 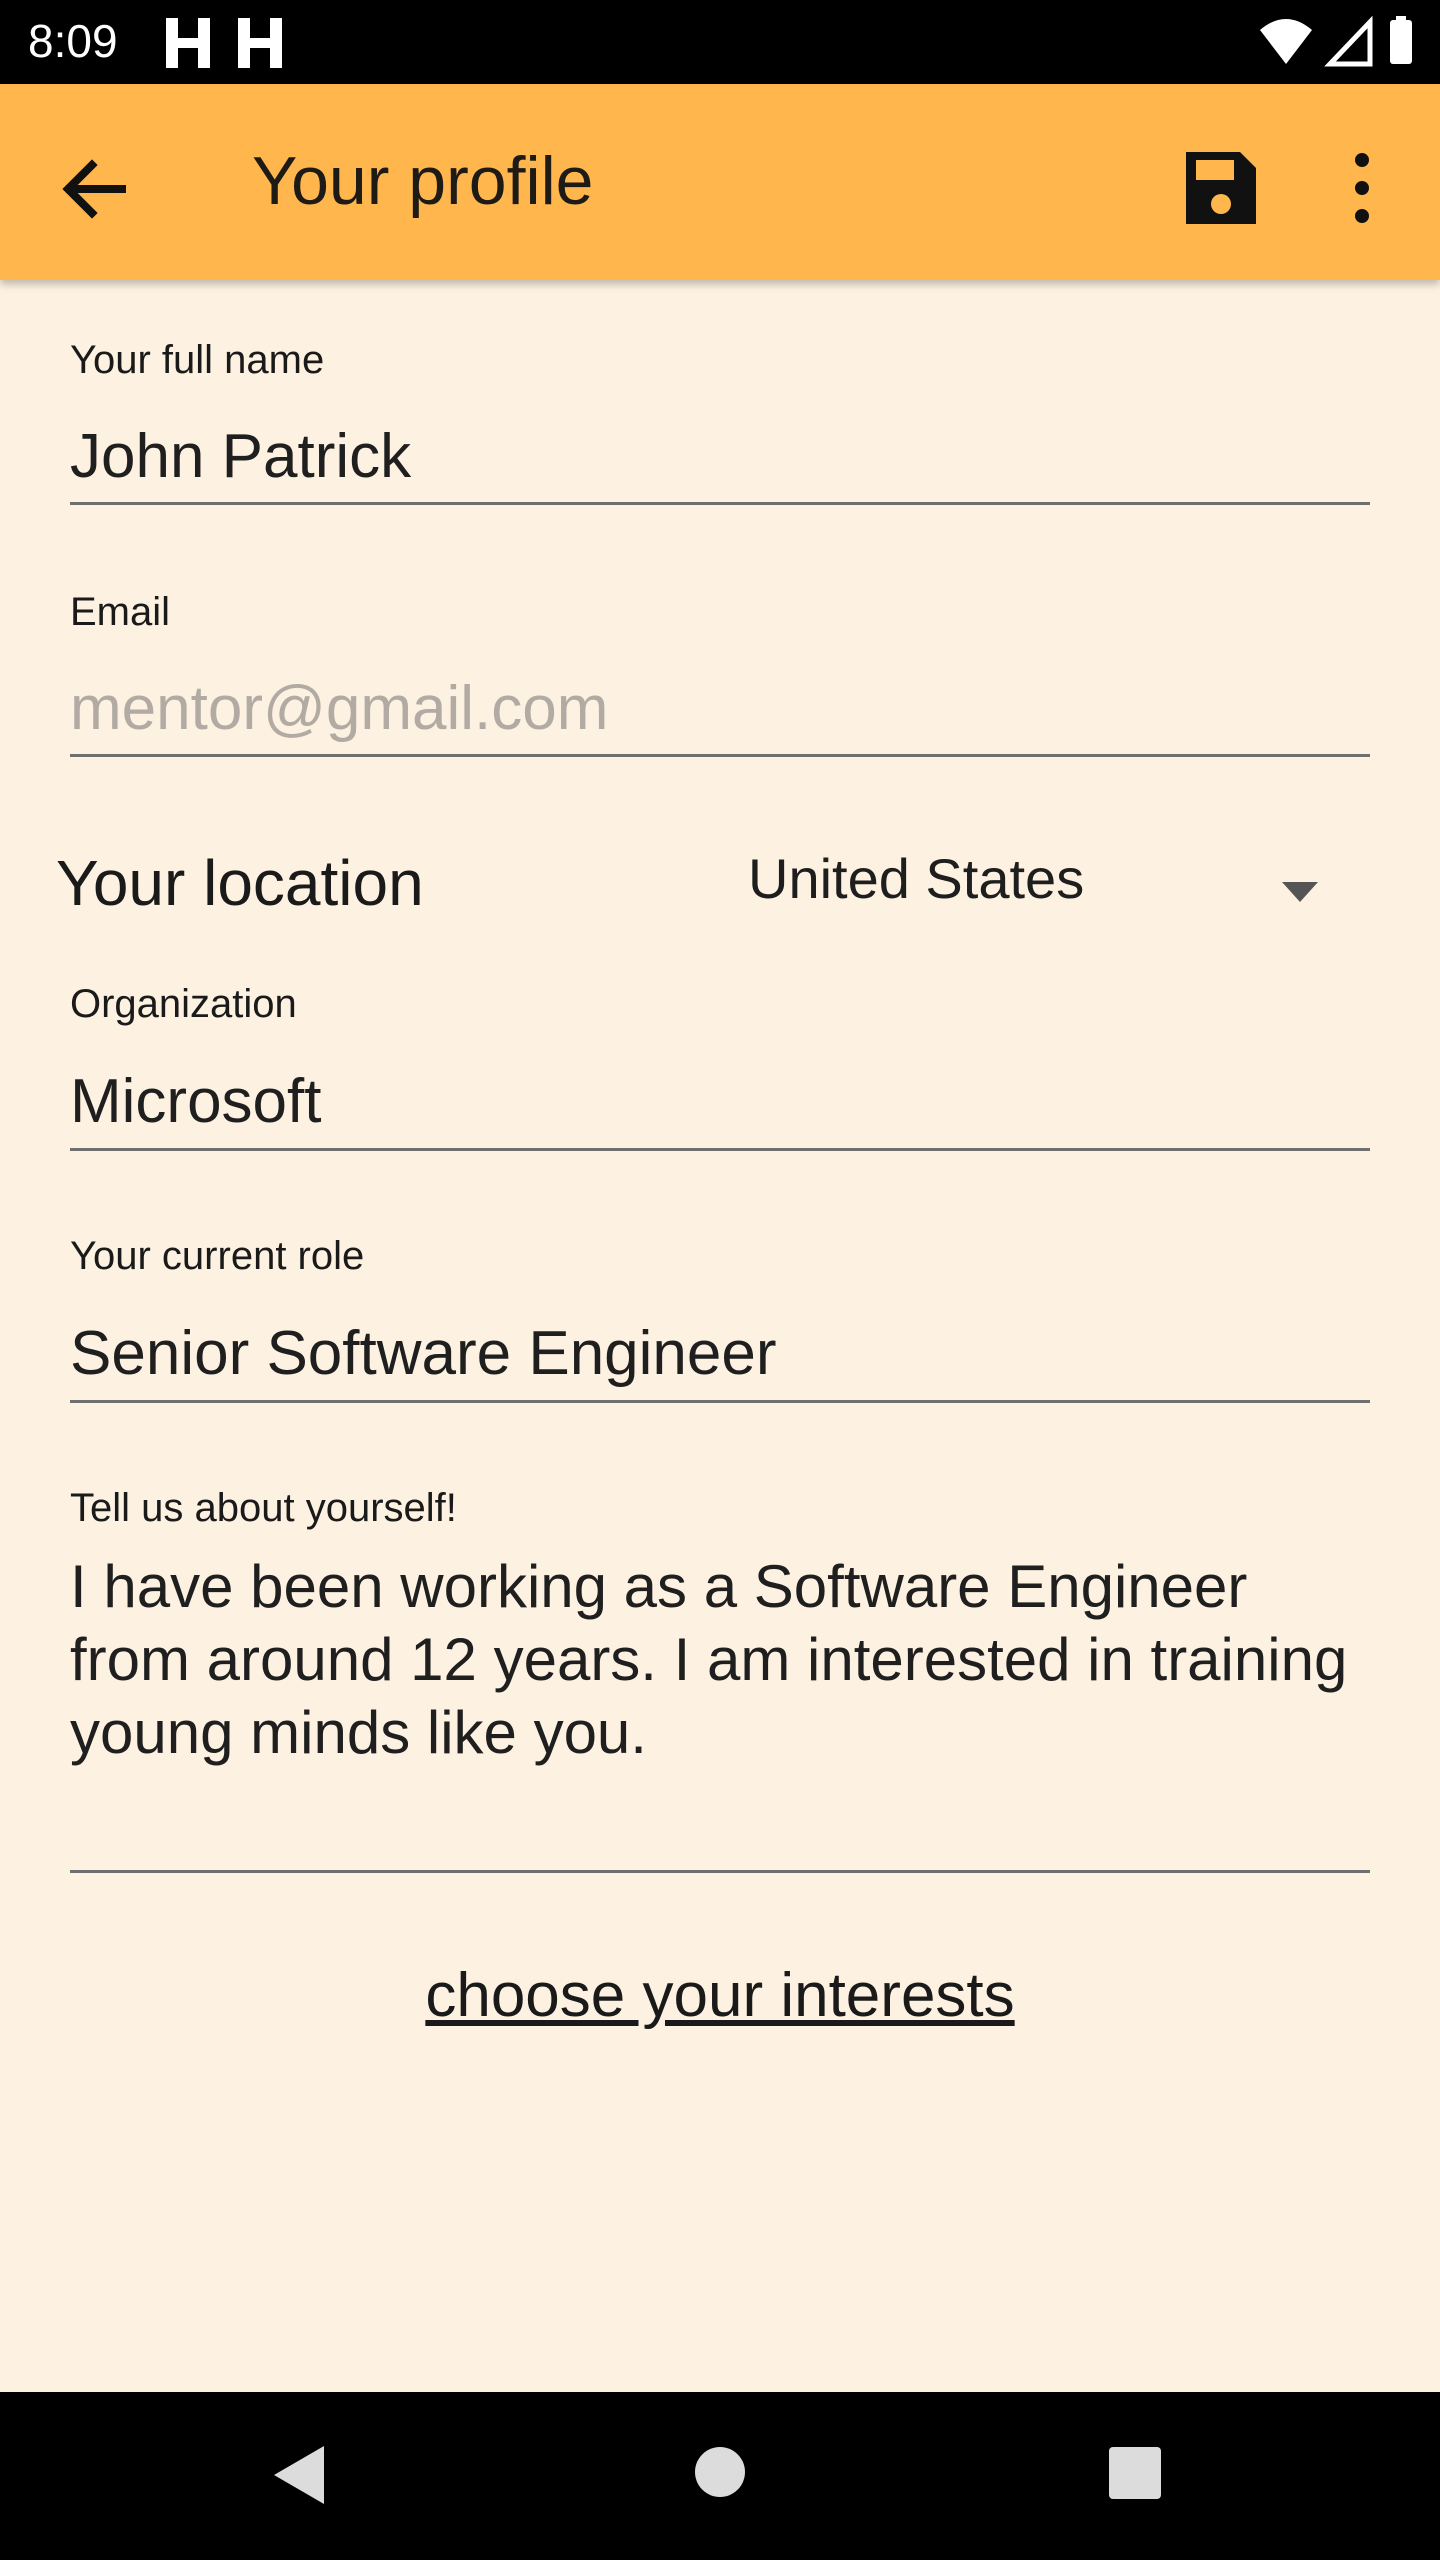 I want to click on full-name-input, so click(x=720, y=457).